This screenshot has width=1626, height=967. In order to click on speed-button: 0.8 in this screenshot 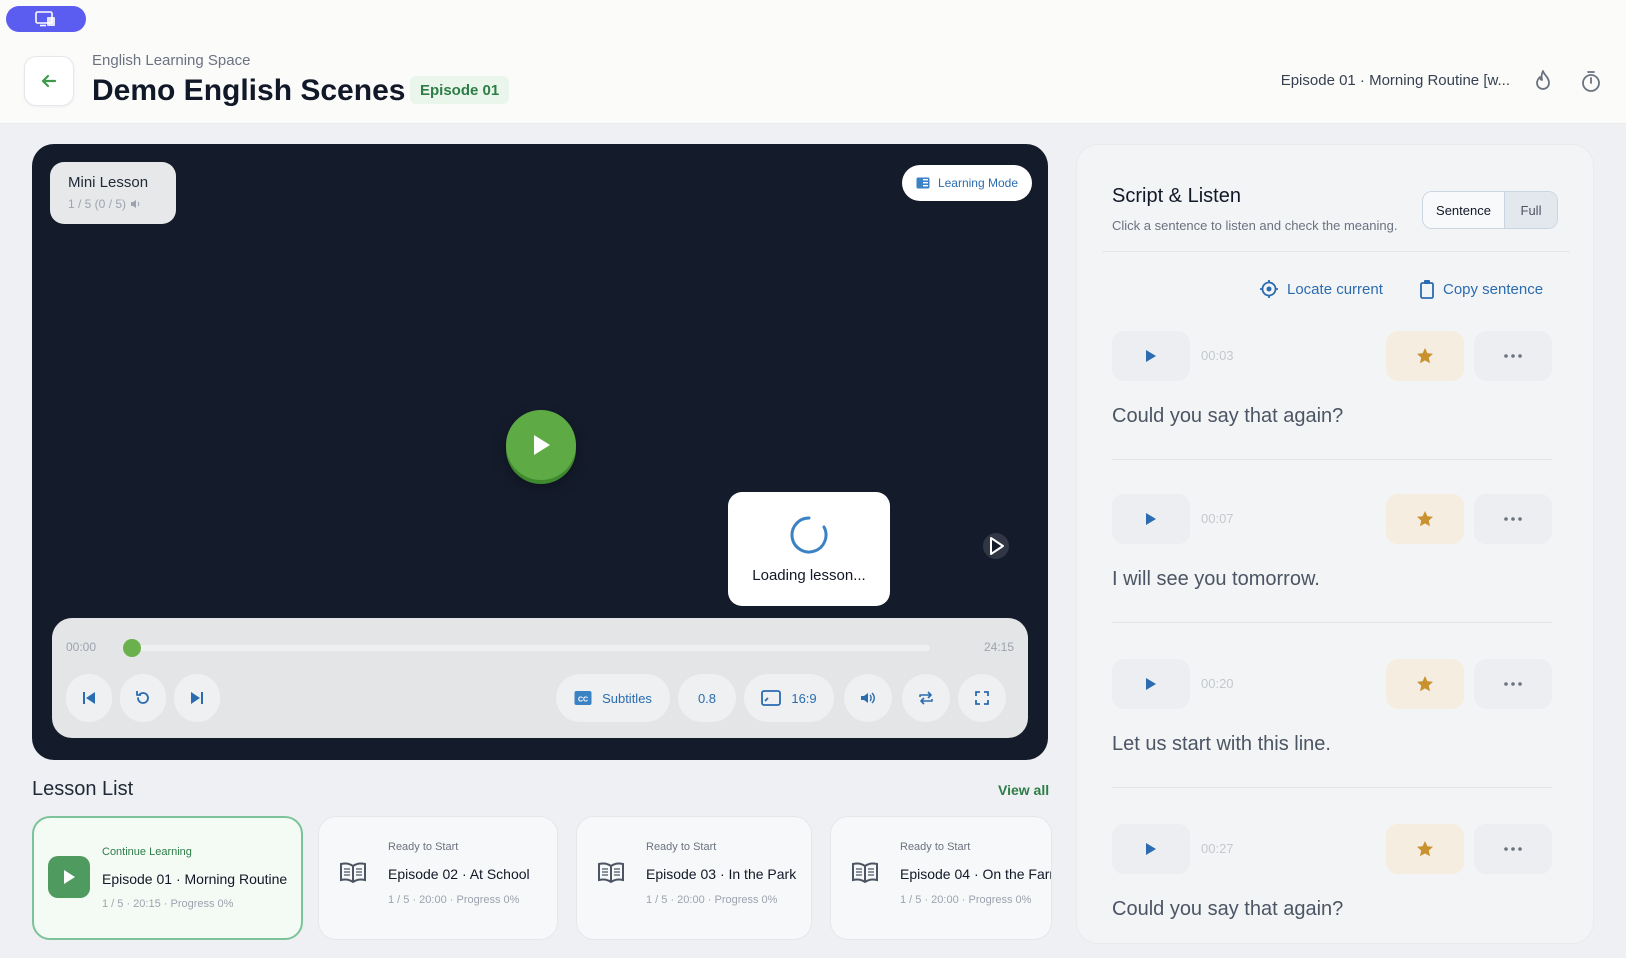, I will do `click(707, 698)`.